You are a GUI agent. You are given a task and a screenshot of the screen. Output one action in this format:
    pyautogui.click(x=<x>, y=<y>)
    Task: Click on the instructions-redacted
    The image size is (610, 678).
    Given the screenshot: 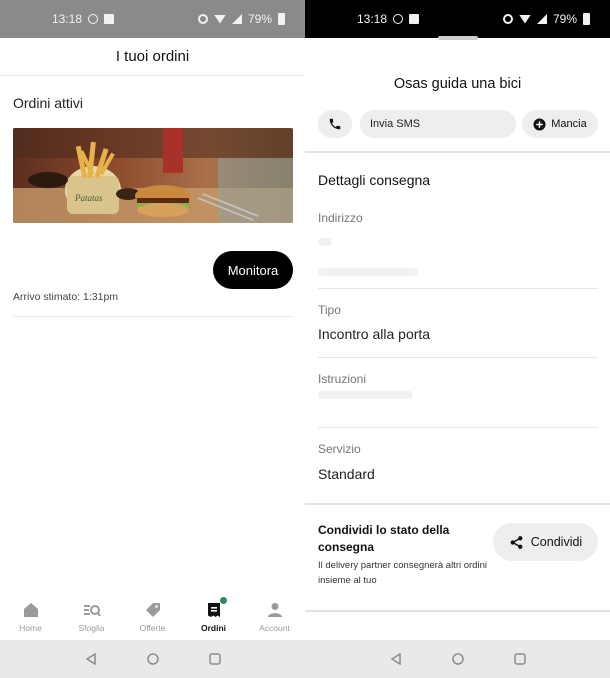 What is the action you would take?
    pyautogui.click(x=365, y=395)
    